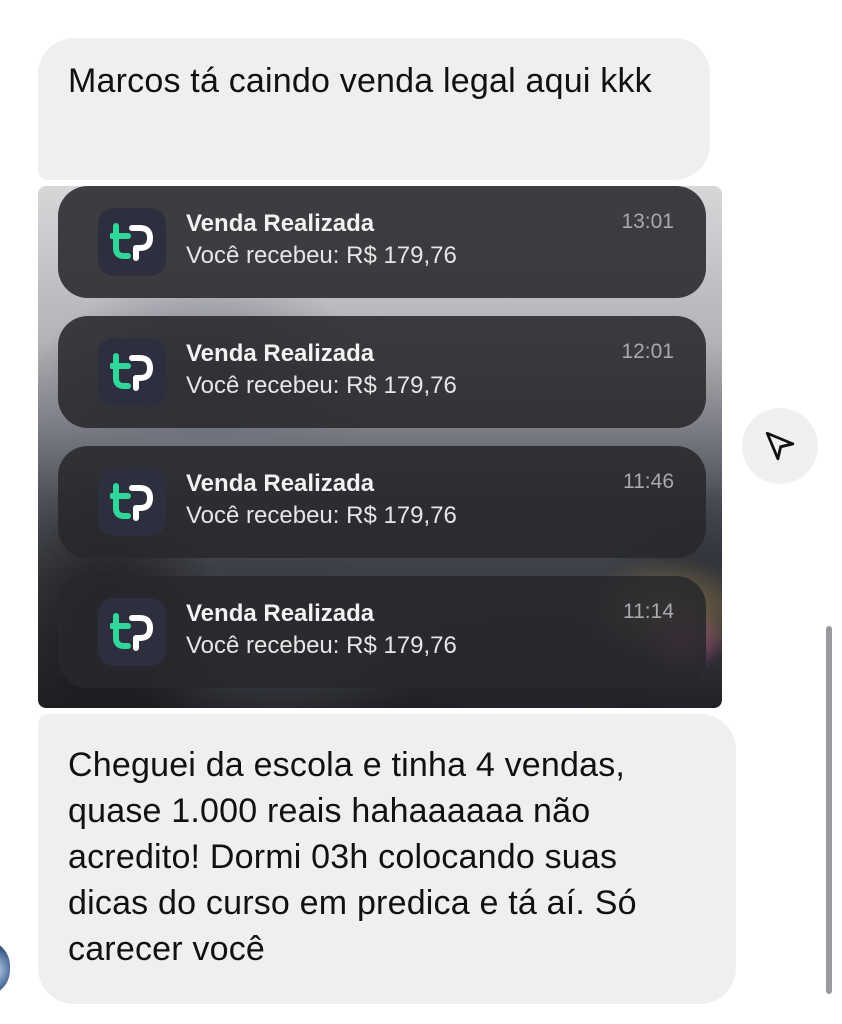 This screenshot has width=842, height=1024. I want to click on scrollbar, so click(829, 810).